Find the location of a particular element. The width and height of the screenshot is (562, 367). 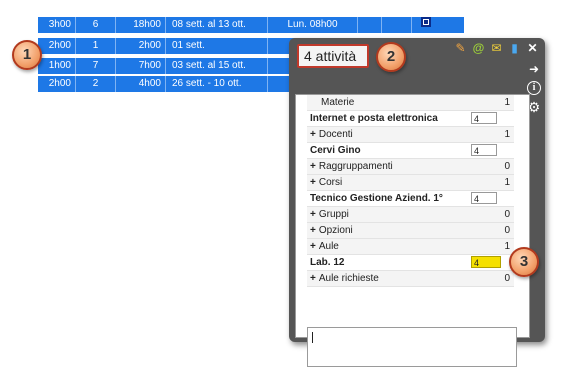

total-cell: 2h00 is located at coordinates (141, 46).